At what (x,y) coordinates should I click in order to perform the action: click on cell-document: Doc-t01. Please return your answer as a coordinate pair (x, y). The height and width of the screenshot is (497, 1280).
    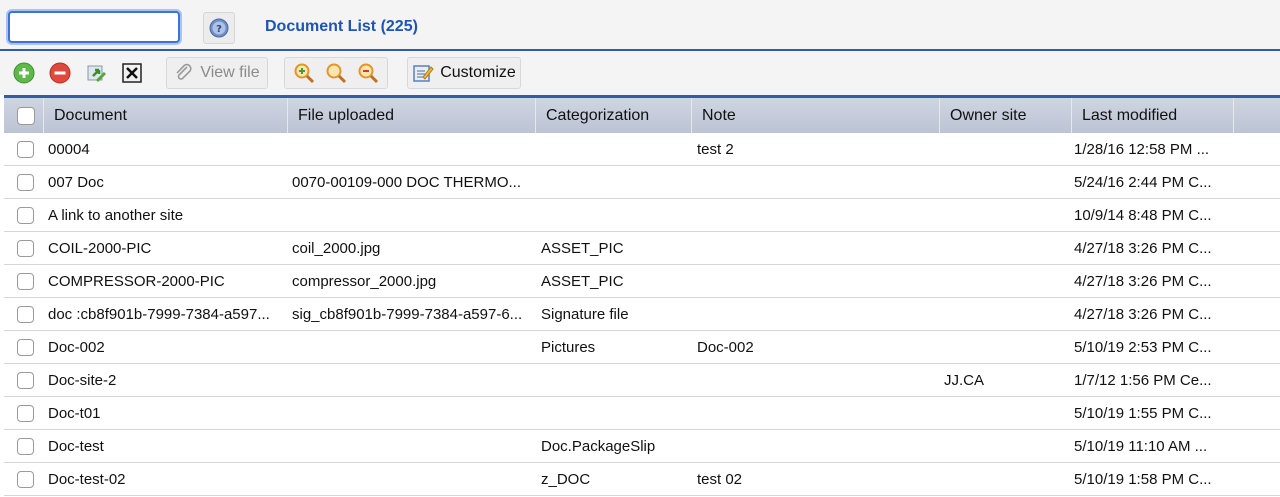
    Looking at the image, I should click on (74, 413).